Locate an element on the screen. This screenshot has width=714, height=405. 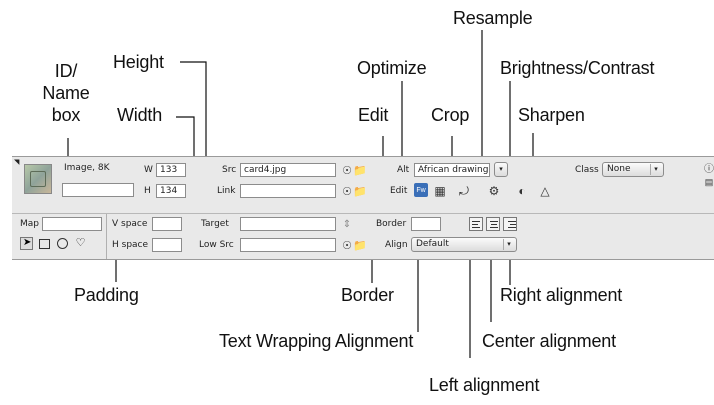
padding-callout: Padding is located at coordinates (106, 295).